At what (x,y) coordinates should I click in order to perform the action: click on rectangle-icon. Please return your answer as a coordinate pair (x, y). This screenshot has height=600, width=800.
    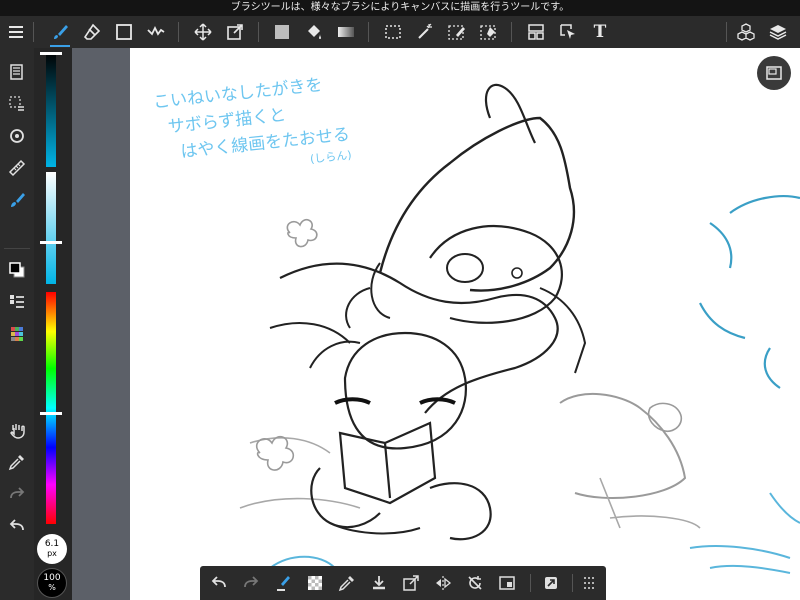
    Looking at the image, I should click on (124, 32).